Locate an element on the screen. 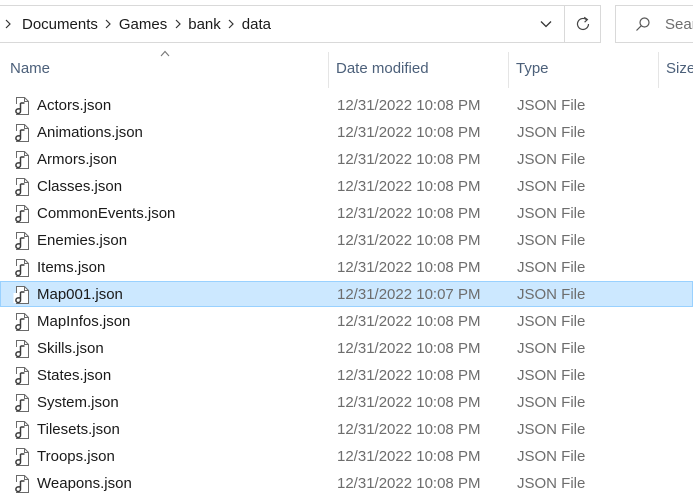 This screenshot has width=693, height=497. breadcrumb: Documents Games bank data is located at coordinates (264, 24).